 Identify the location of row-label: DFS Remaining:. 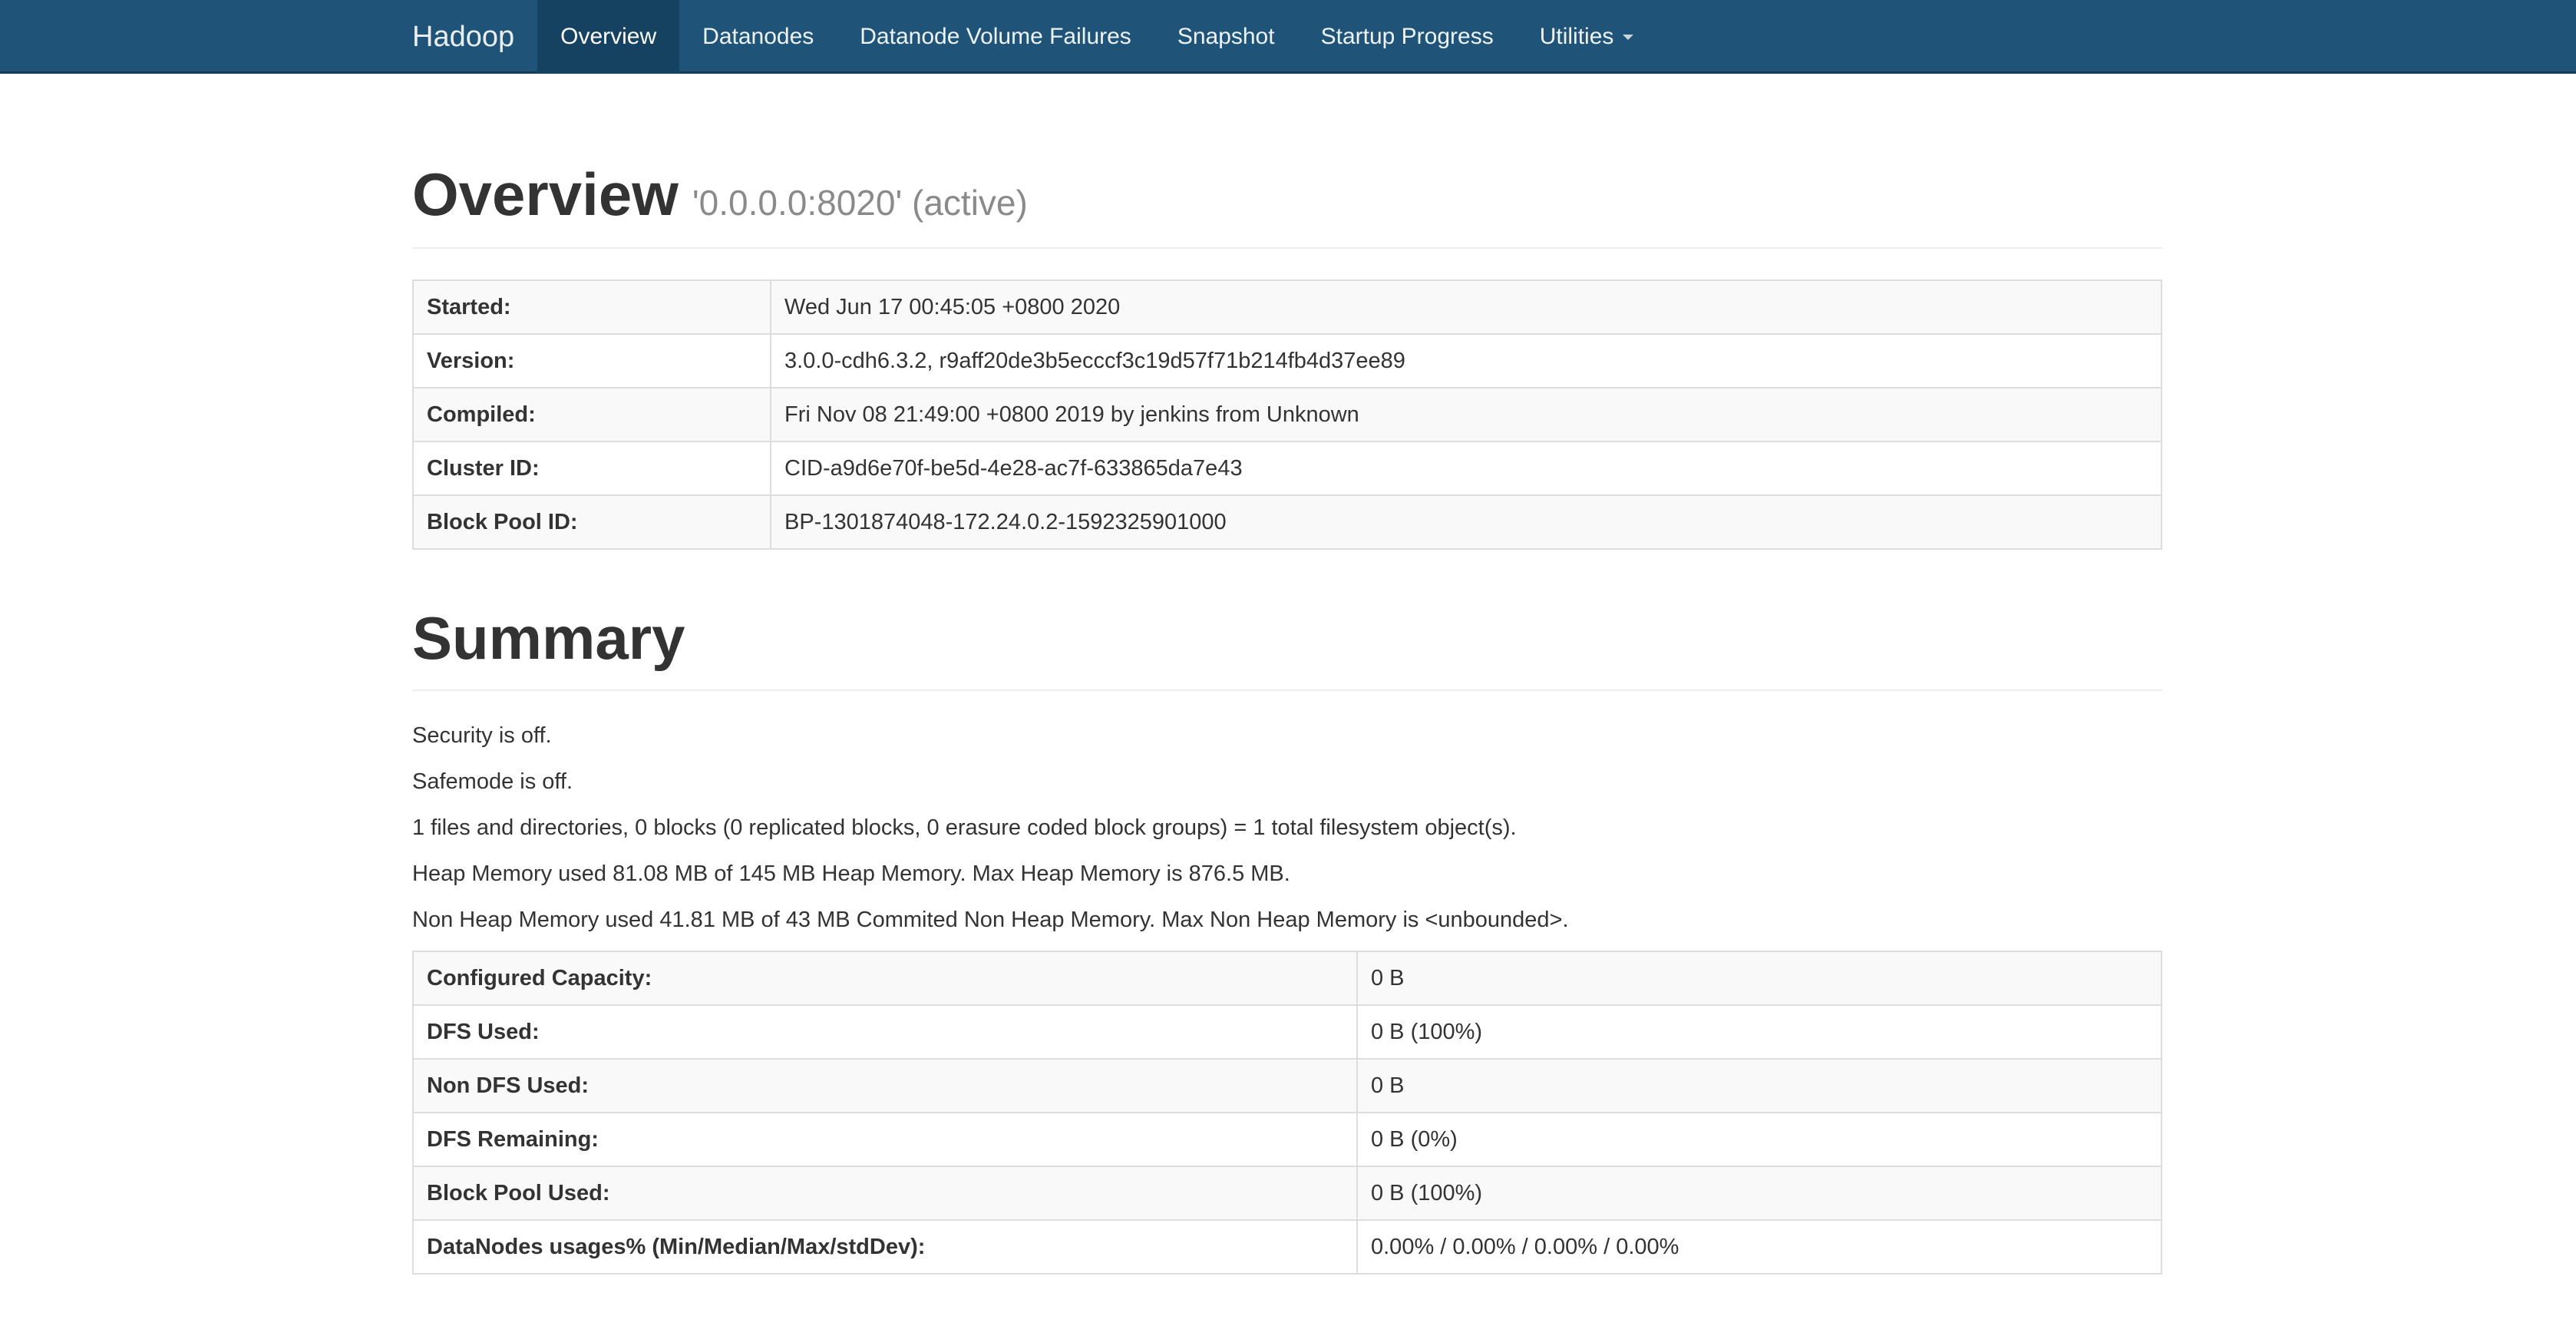
(885, 1139).